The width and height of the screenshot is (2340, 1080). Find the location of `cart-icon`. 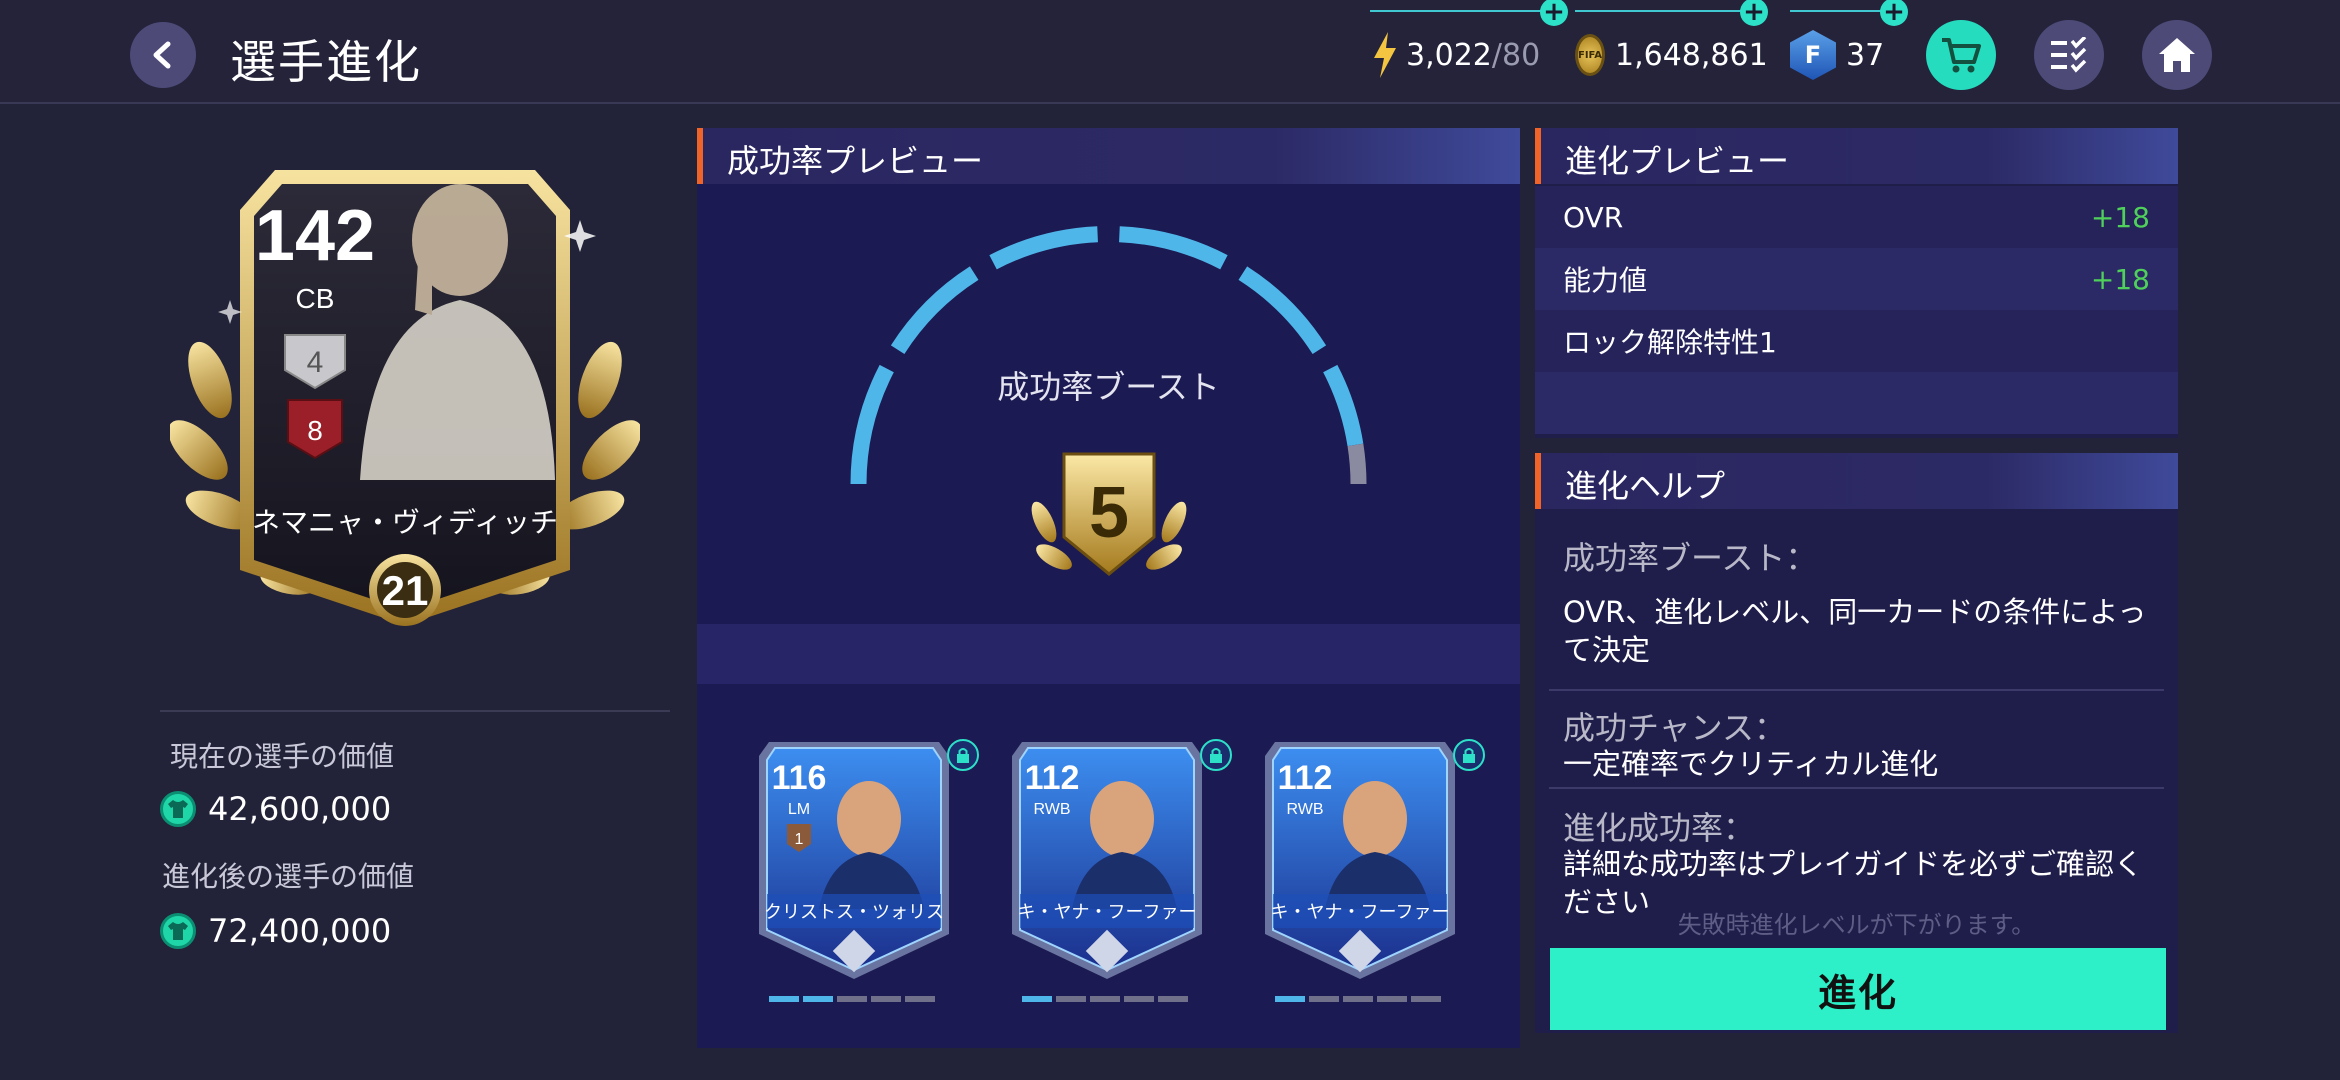

cart-icon is located at coordinates (1961, 55).